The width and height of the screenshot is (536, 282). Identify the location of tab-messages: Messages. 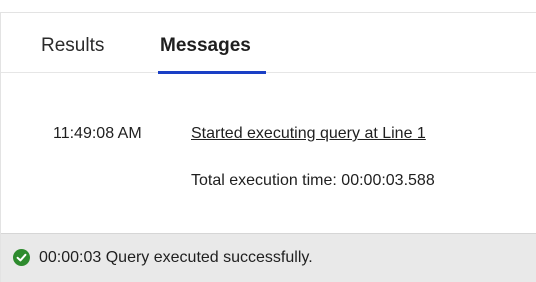
(205, 46).